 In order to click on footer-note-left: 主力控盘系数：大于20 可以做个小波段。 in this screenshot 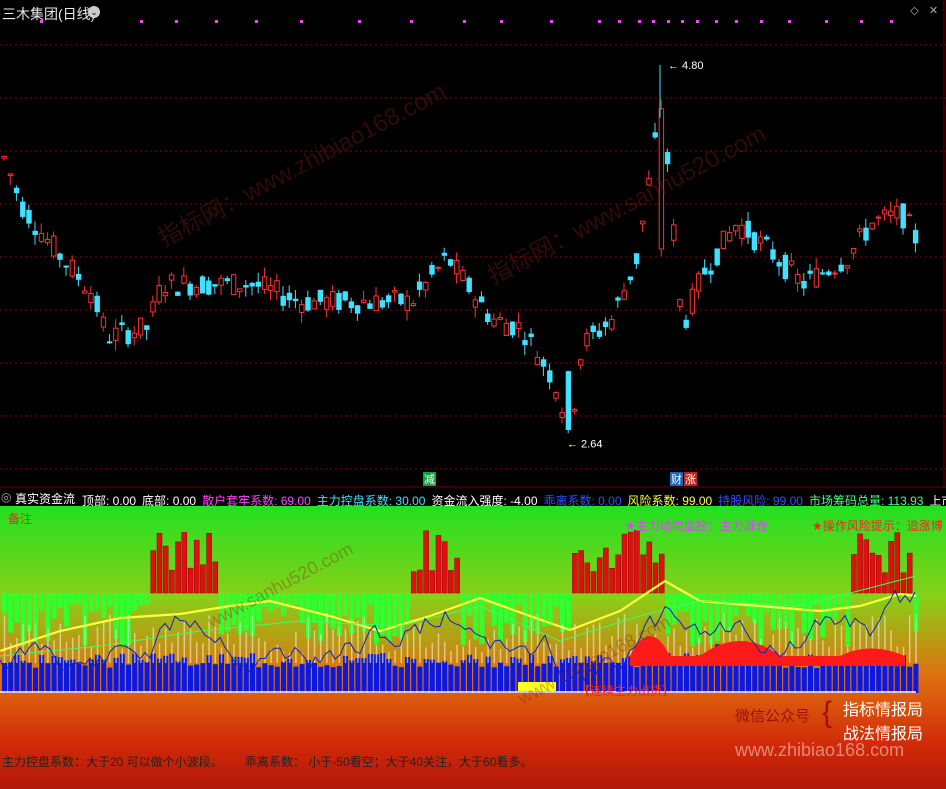, I will do `click(112, 762)`.